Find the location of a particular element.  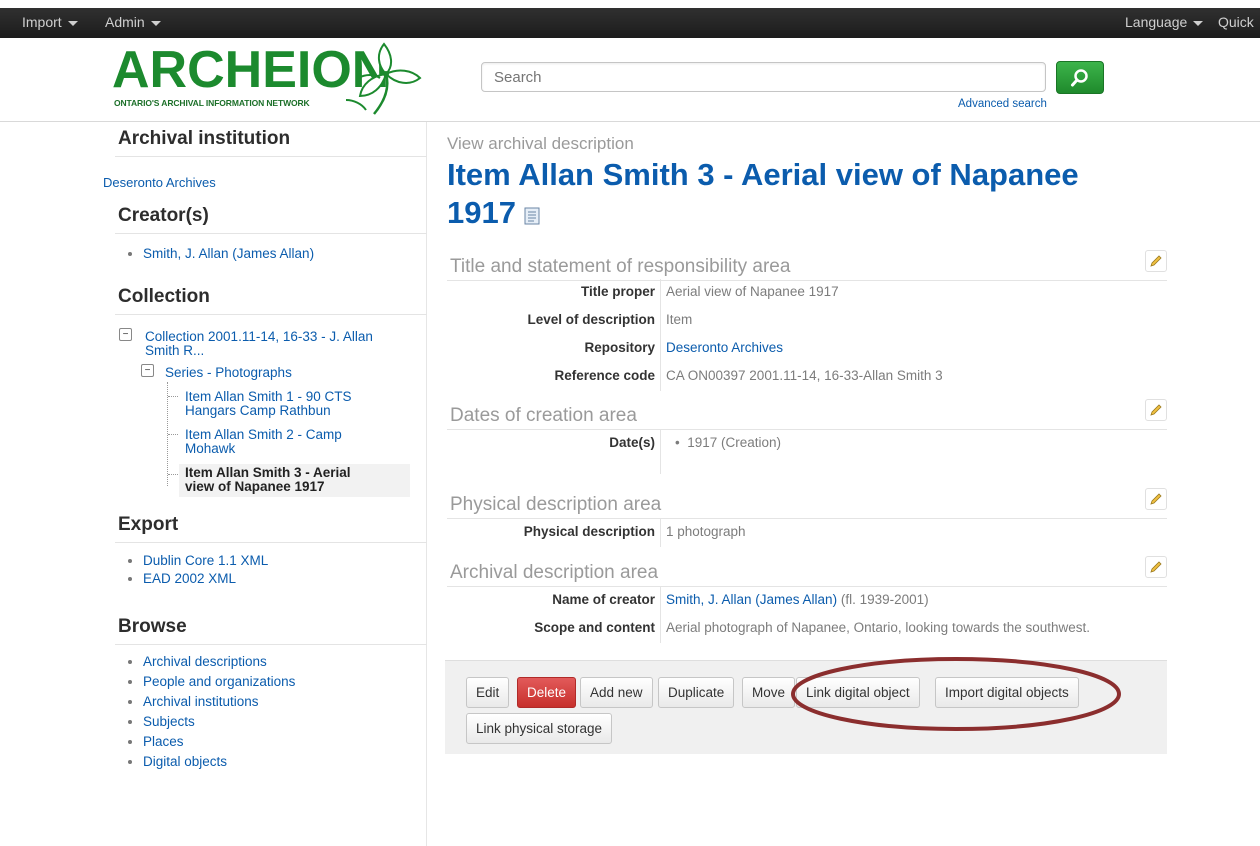

section-heading: Archival description area is located at coordinates (807, 571).